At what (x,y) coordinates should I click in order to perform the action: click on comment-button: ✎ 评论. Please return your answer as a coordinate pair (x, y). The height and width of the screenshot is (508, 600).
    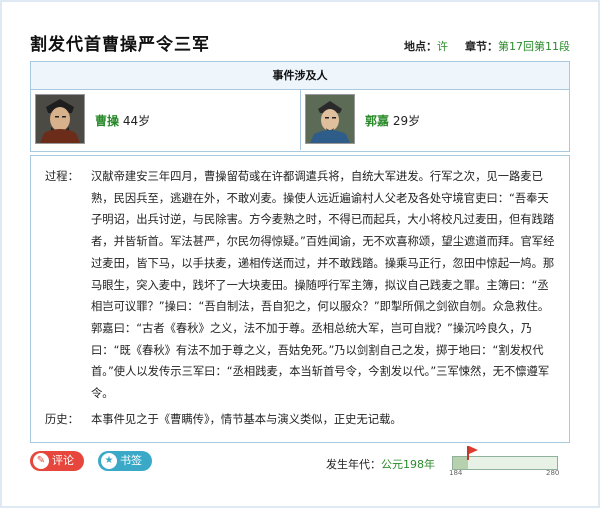
    Looking at the image, I should click on (57, 461).